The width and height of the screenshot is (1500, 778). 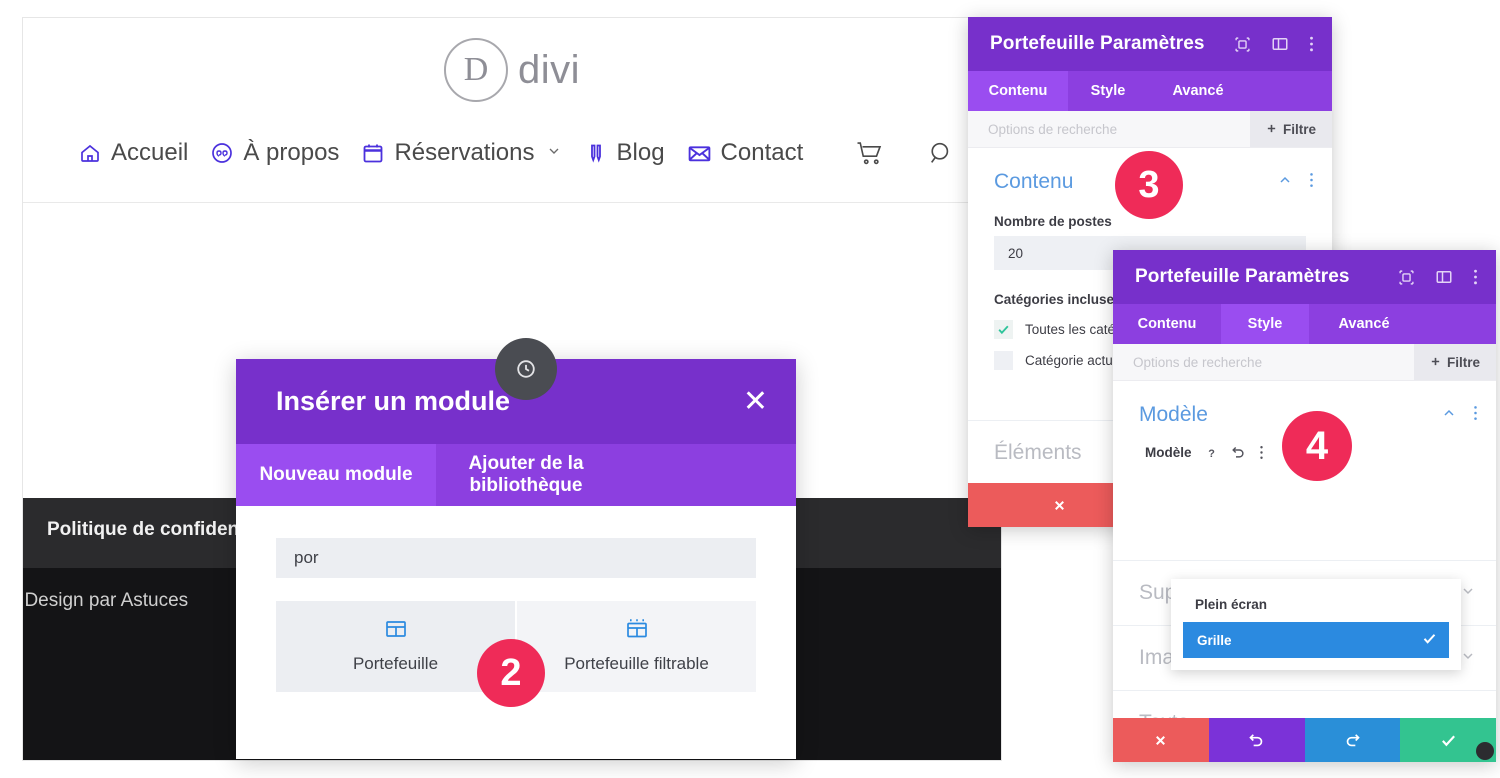 I want to click on modele-dropdown-options: Plein écran Grille, so click(x=1316, y=624).